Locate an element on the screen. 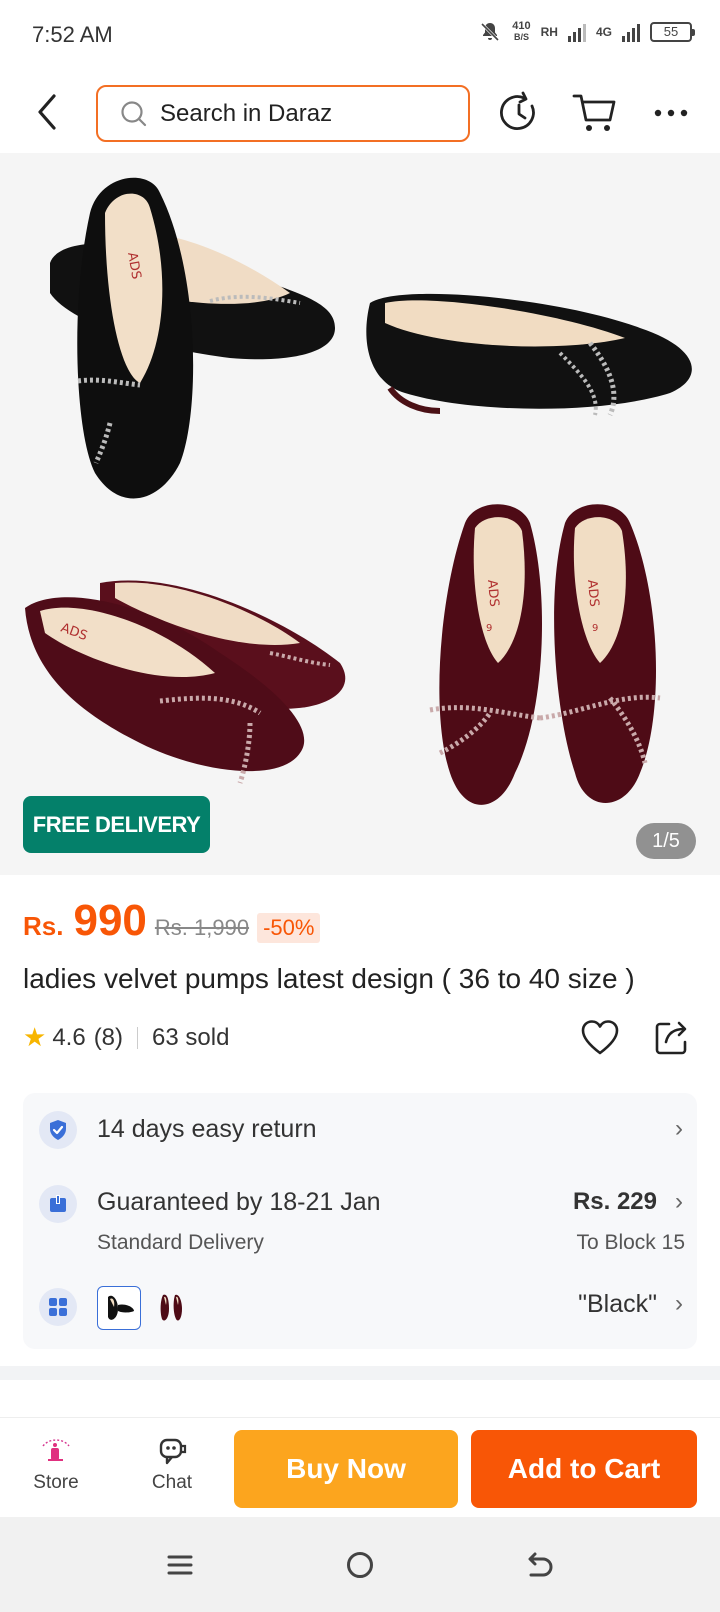 This screenshot has width=720, height=1612. divider is located at coordinates (138, 1037).